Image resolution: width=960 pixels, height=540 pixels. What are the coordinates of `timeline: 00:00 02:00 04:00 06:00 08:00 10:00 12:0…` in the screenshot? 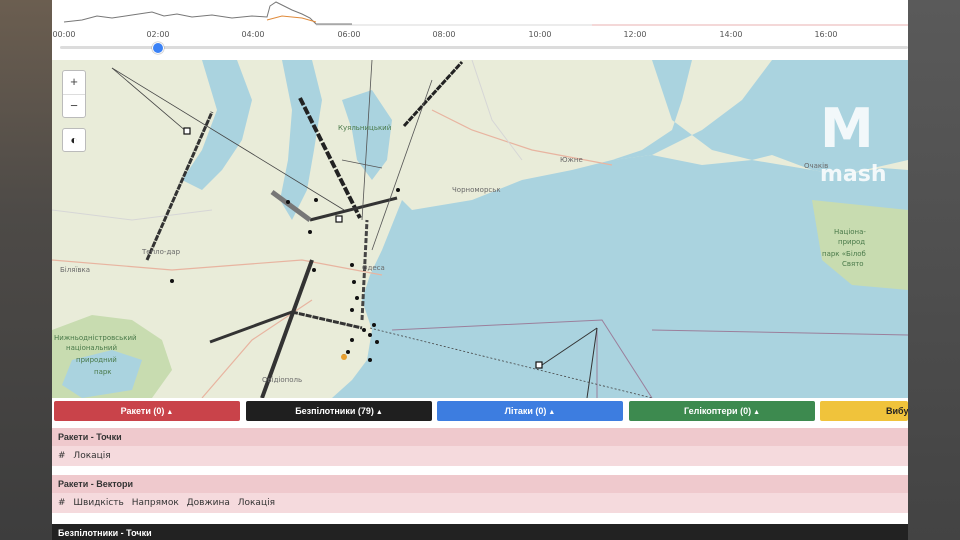 It's located at (480, 30).